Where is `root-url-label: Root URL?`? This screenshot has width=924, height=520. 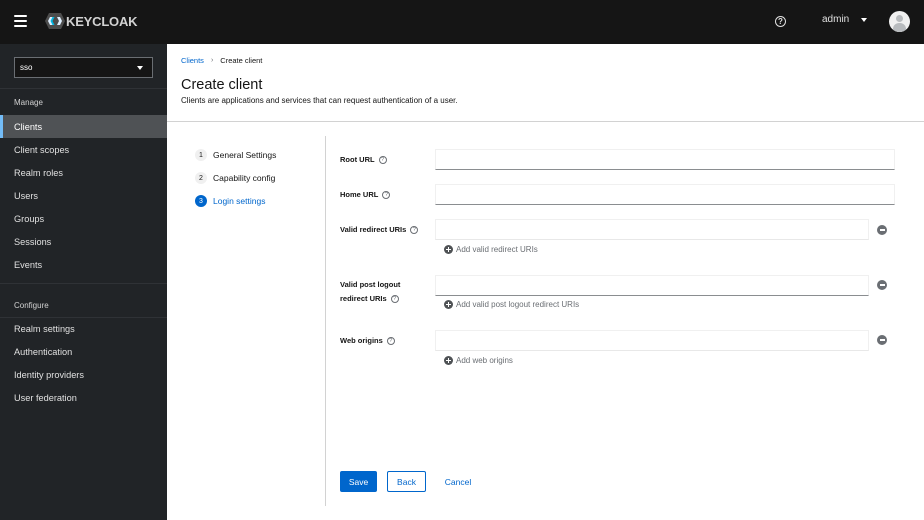
root-url-label: Root URL? is located at coordinates (363, 160).